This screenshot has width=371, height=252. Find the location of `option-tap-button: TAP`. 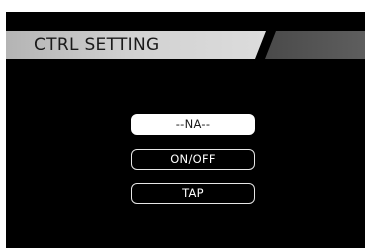

option-tap-button: TAP is located at coordinates (193, 193).